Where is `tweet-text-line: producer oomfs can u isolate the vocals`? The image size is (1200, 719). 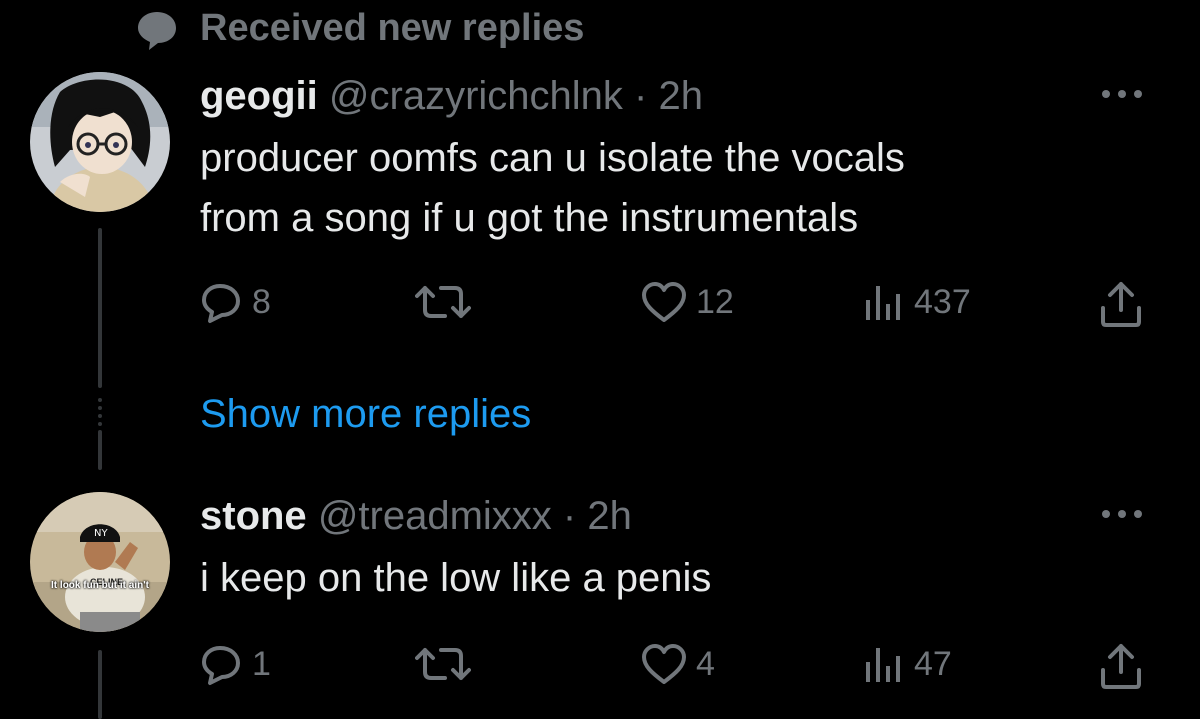
tweet-text-line: producer oomfs can u isolate the vocals is located at coordinates (552, 158).